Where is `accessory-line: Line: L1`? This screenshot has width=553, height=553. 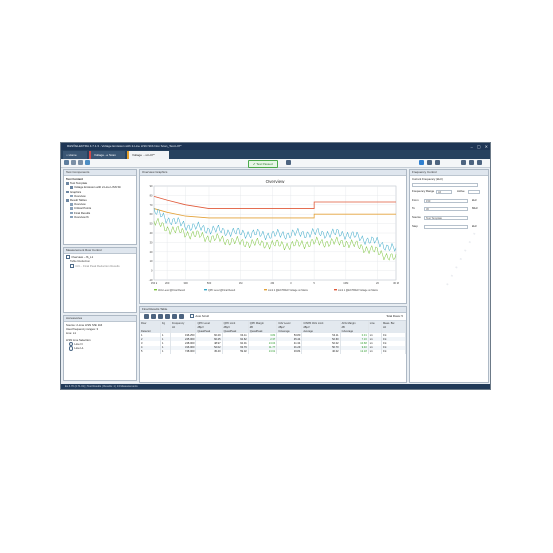 accessory-line: Line: L1 is located at coordinates (71, 333).